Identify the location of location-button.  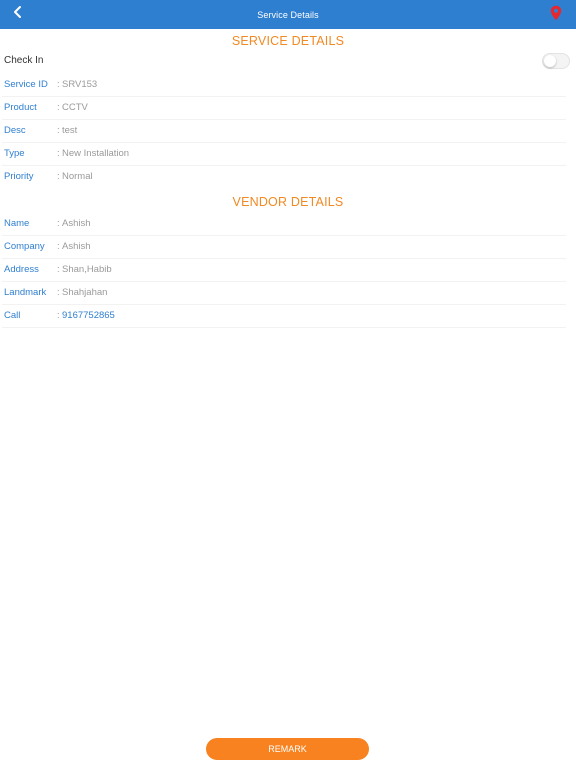
(556, 15).